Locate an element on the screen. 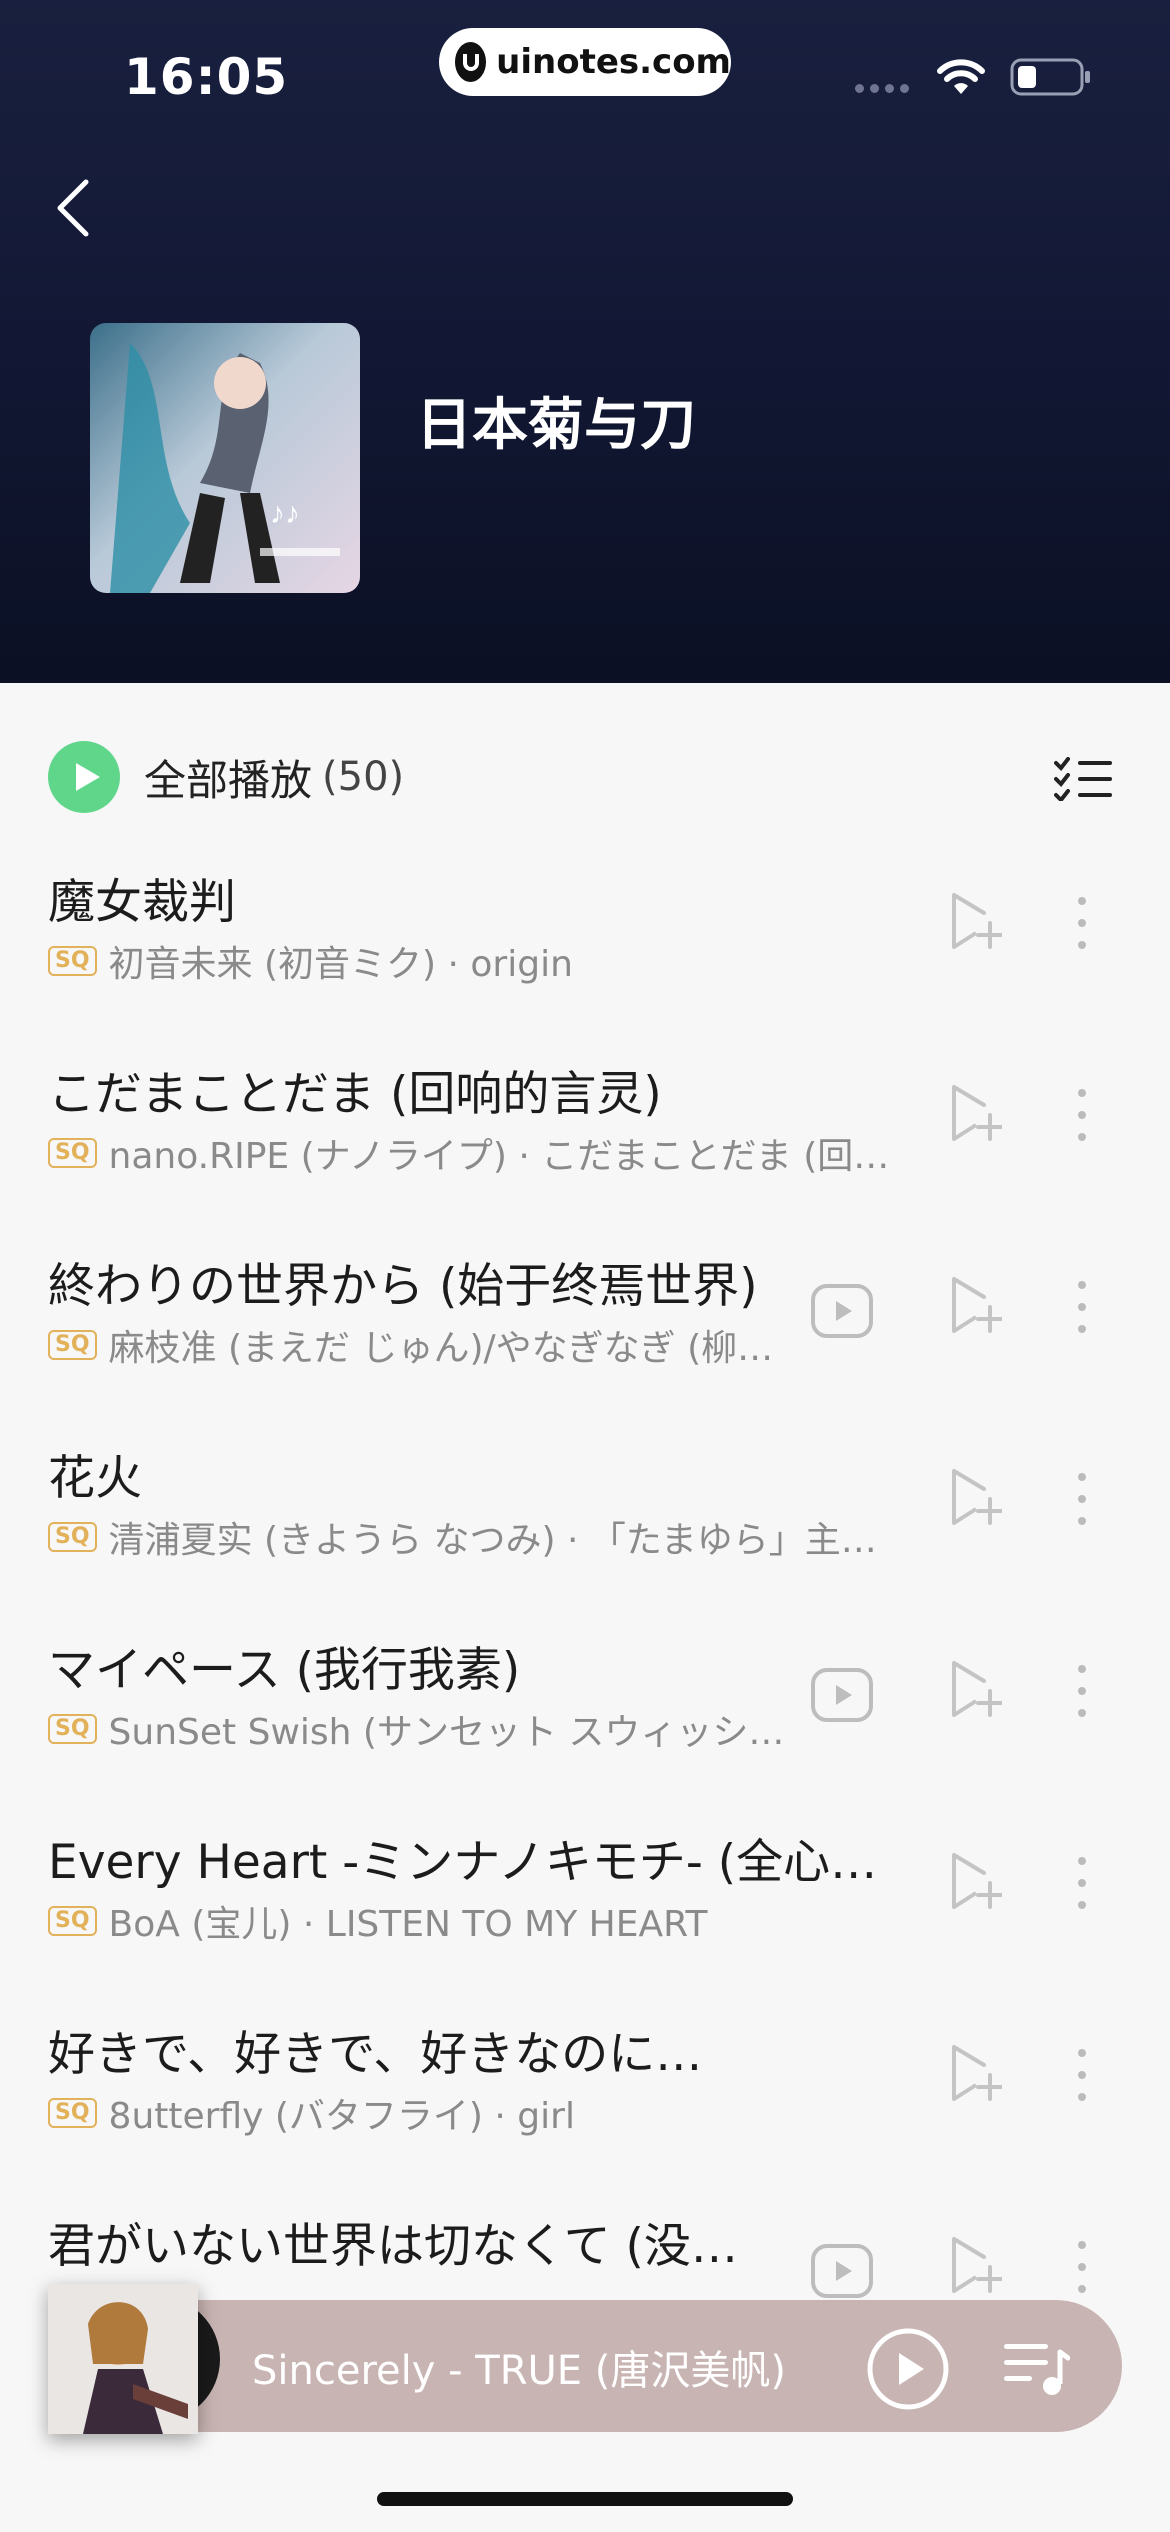  url-text: uinotes.com is located at coordinates (613, 62).